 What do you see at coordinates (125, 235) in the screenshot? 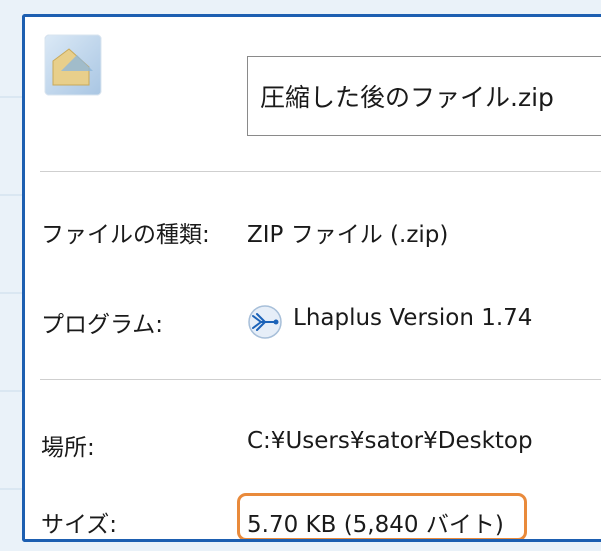
I see `file-type-label: ファイルの種類:` at bounding box center [125, 235].